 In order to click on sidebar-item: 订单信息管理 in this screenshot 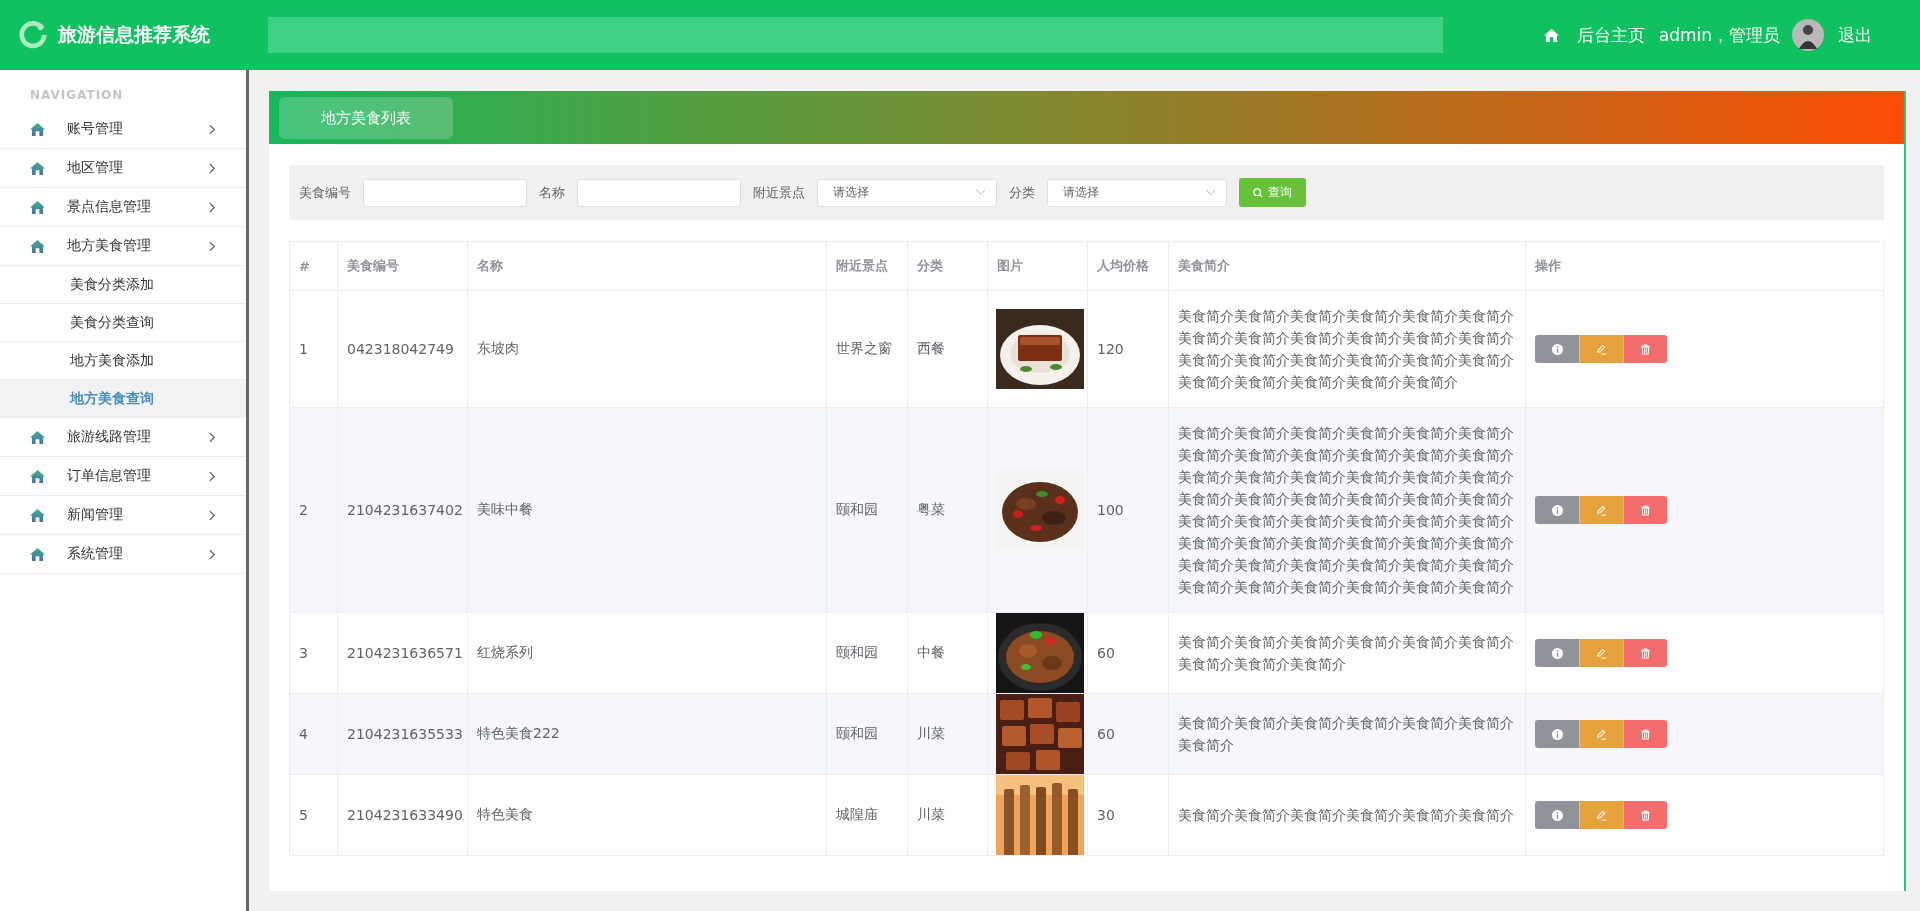, I will do `click(123, 476)`.